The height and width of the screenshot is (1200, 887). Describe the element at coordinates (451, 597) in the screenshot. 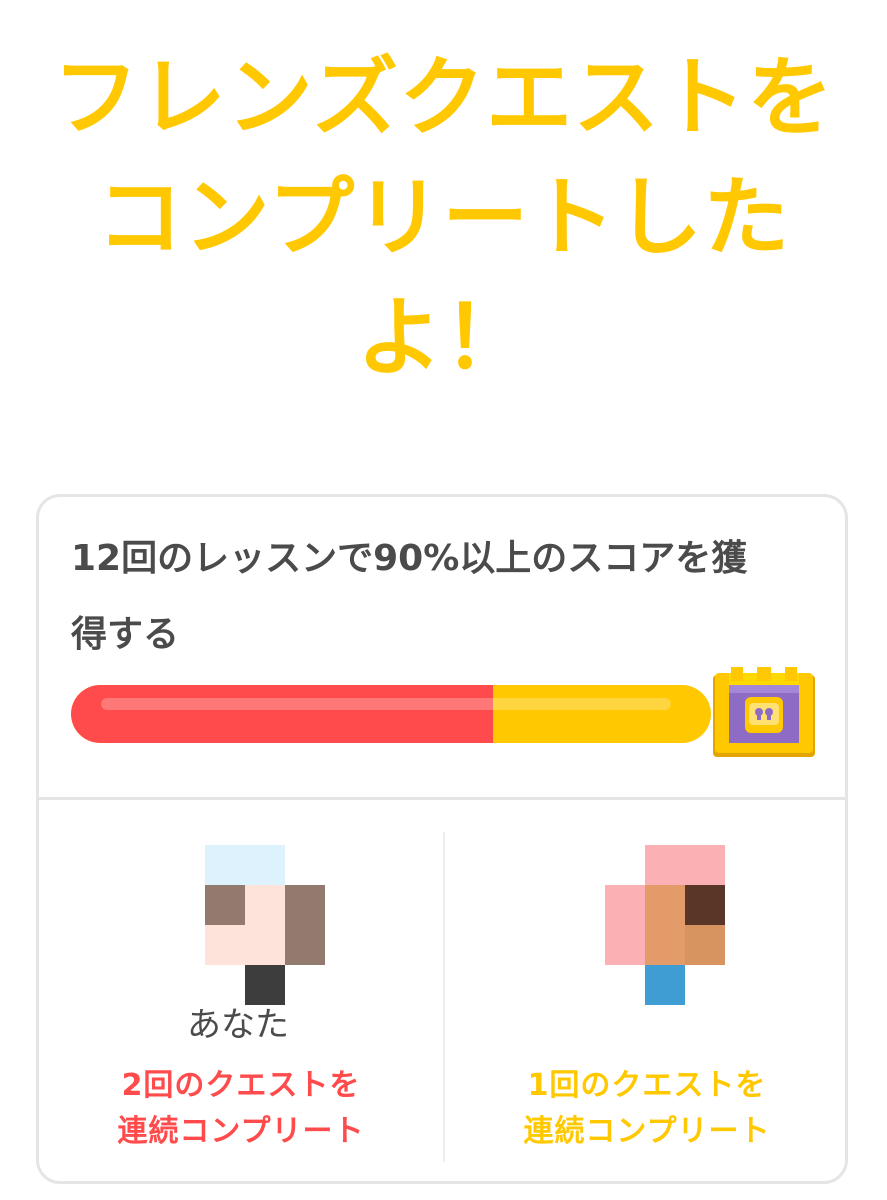

I see `quest-description: 12回のレッスンで90%以上のスコアを獲 得する` at that location.